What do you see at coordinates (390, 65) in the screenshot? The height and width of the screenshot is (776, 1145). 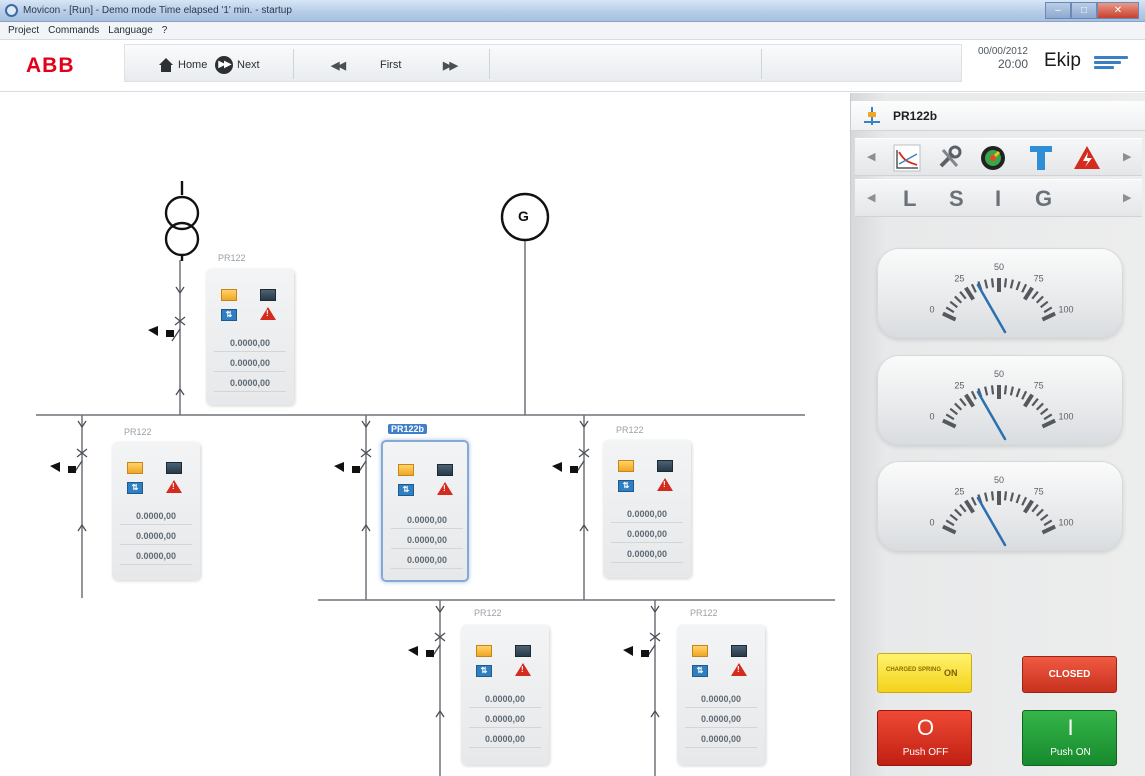 I see `first-button: First` at bounding box center [390, 65].